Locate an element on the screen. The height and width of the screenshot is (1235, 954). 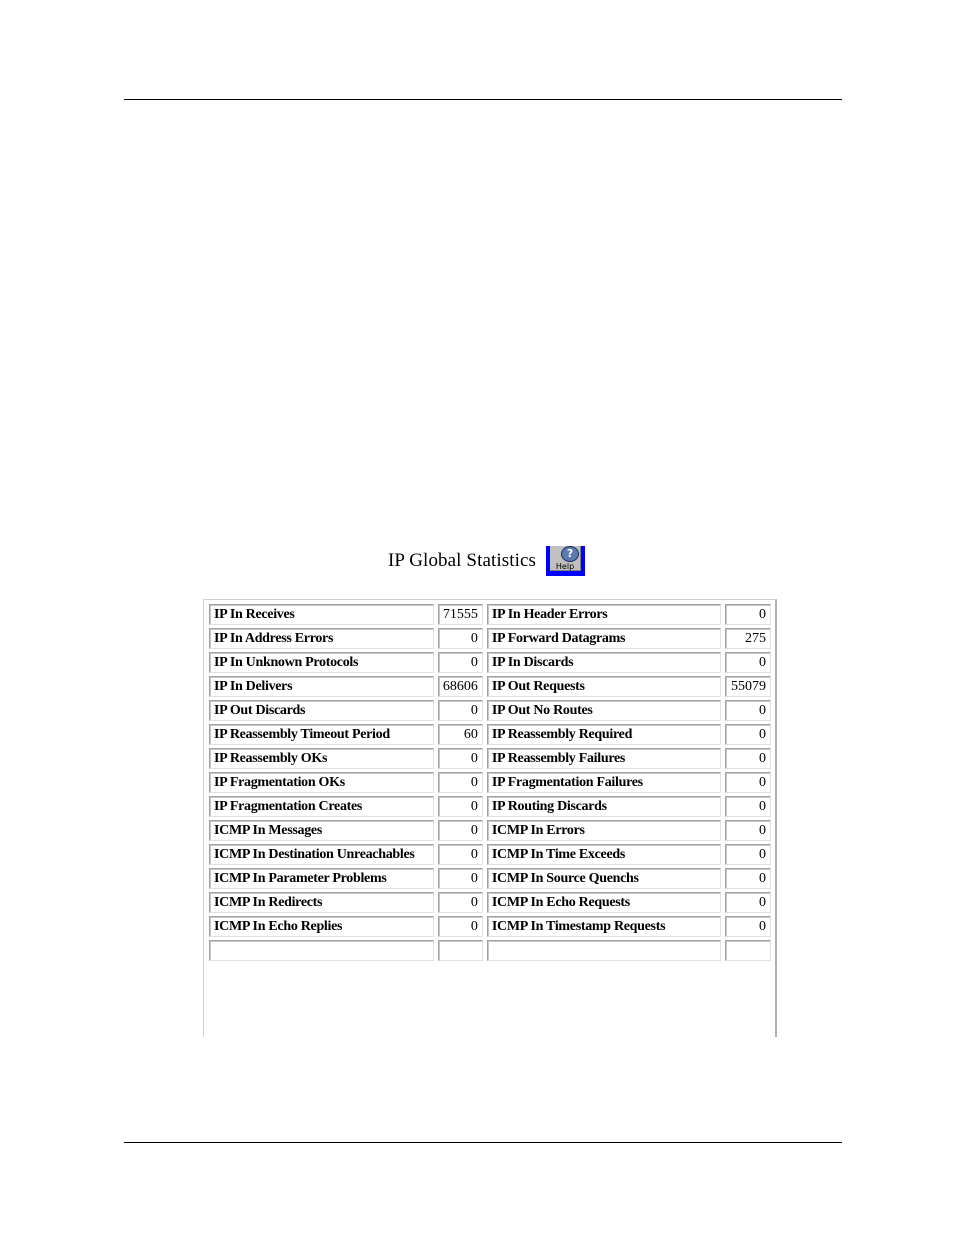
stat-value: 275 is located at coordinates (748, 638).